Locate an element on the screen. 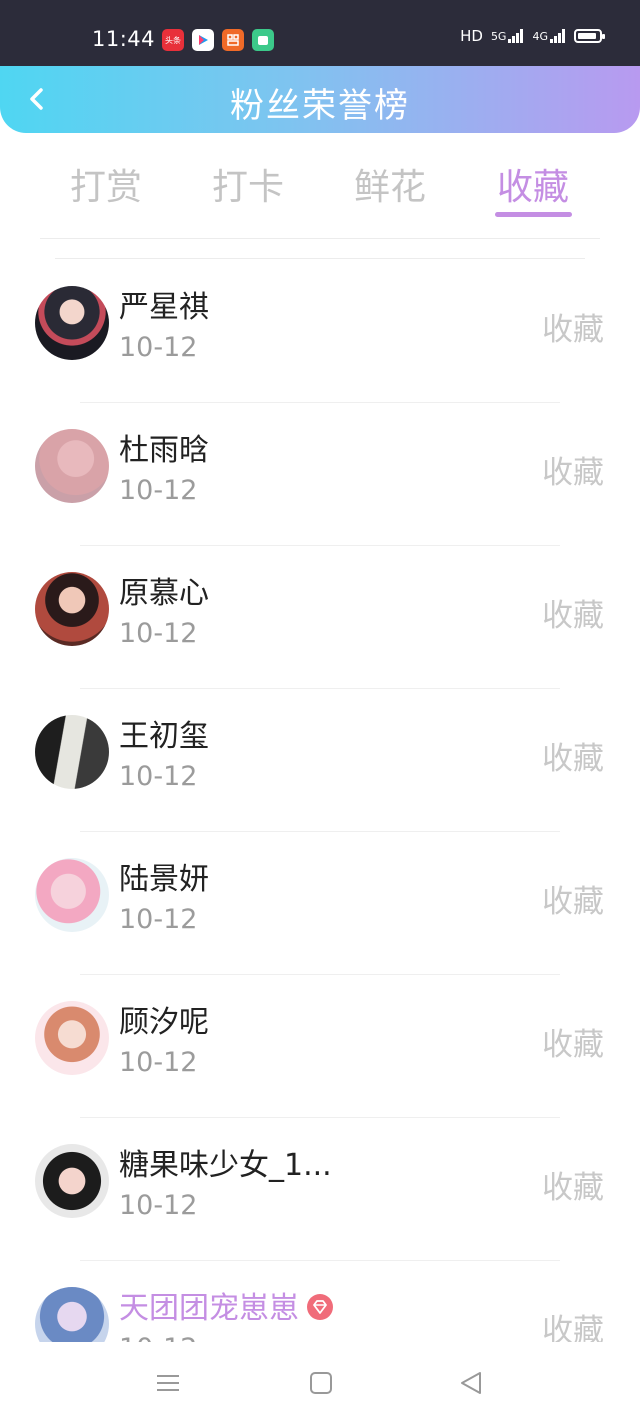  list-item: 严星祺 10-12 收藏 is located at coordinates (320, 331).